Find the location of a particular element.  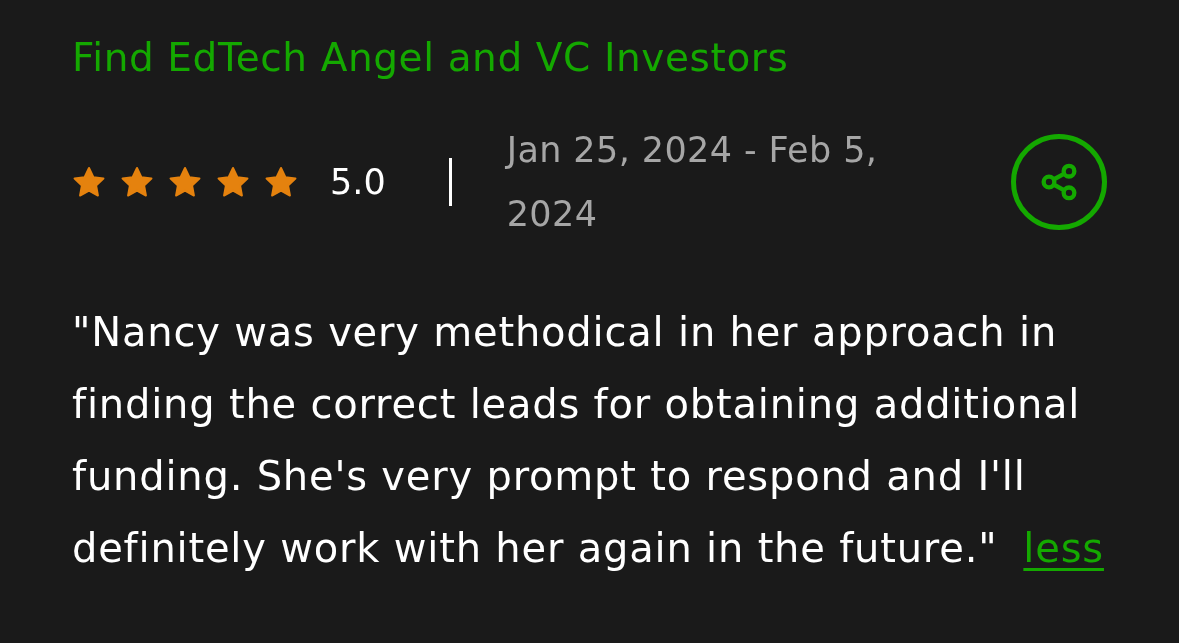

share-icon is located at coordinates (1059, 182).